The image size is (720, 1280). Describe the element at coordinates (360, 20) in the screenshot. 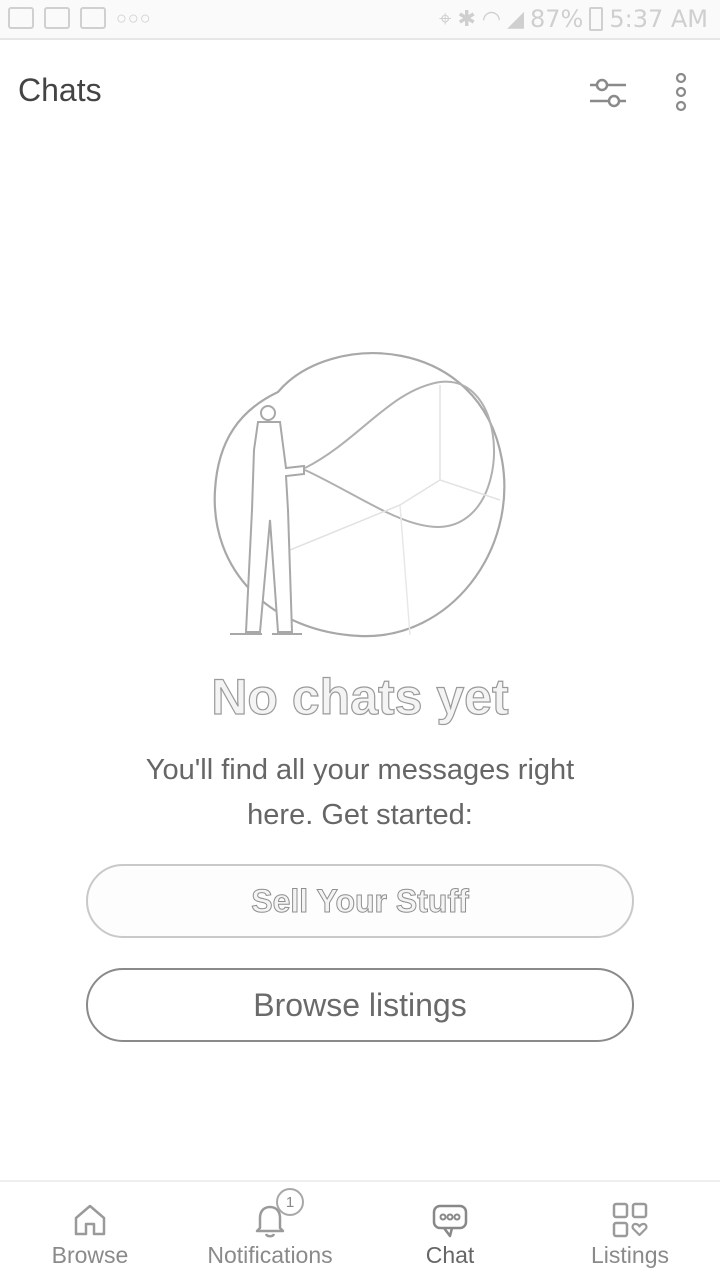

I see `status-bar: ○○○ ⌖ ✱ ◠ ◢ 87% 5:37 AM` at that location.